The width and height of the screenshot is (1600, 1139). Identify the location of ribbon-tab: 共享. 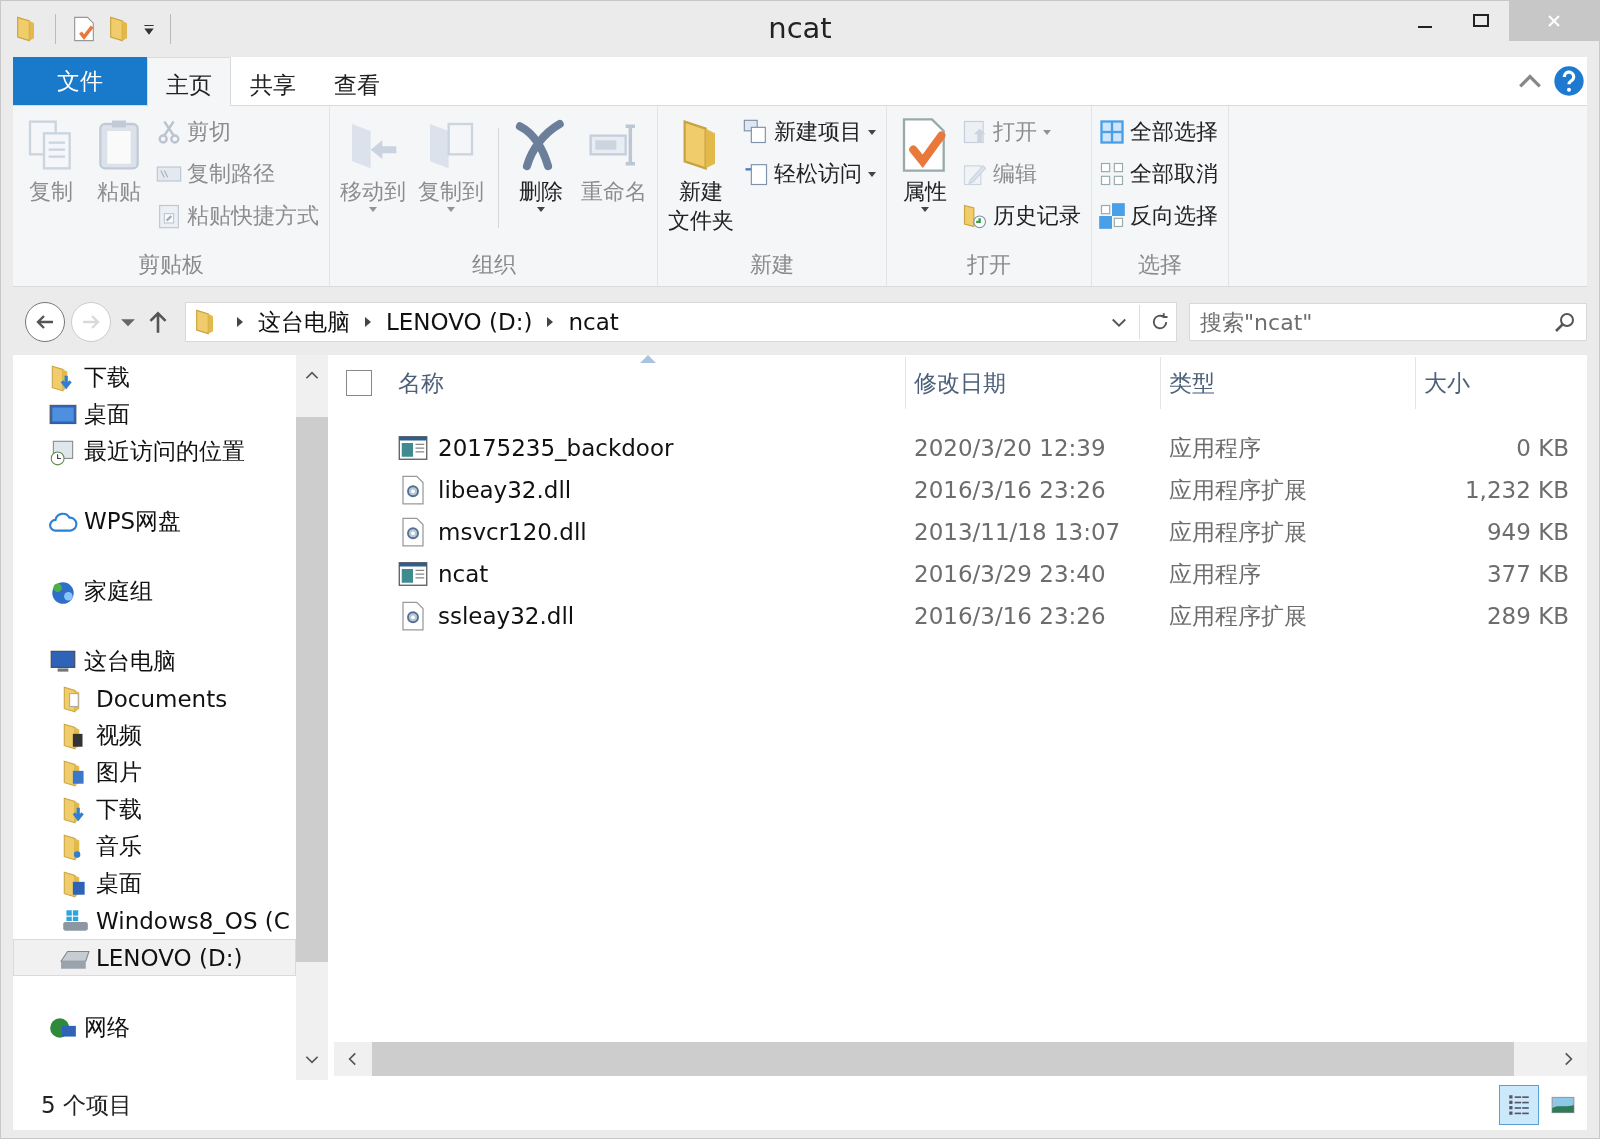
(273, 81).